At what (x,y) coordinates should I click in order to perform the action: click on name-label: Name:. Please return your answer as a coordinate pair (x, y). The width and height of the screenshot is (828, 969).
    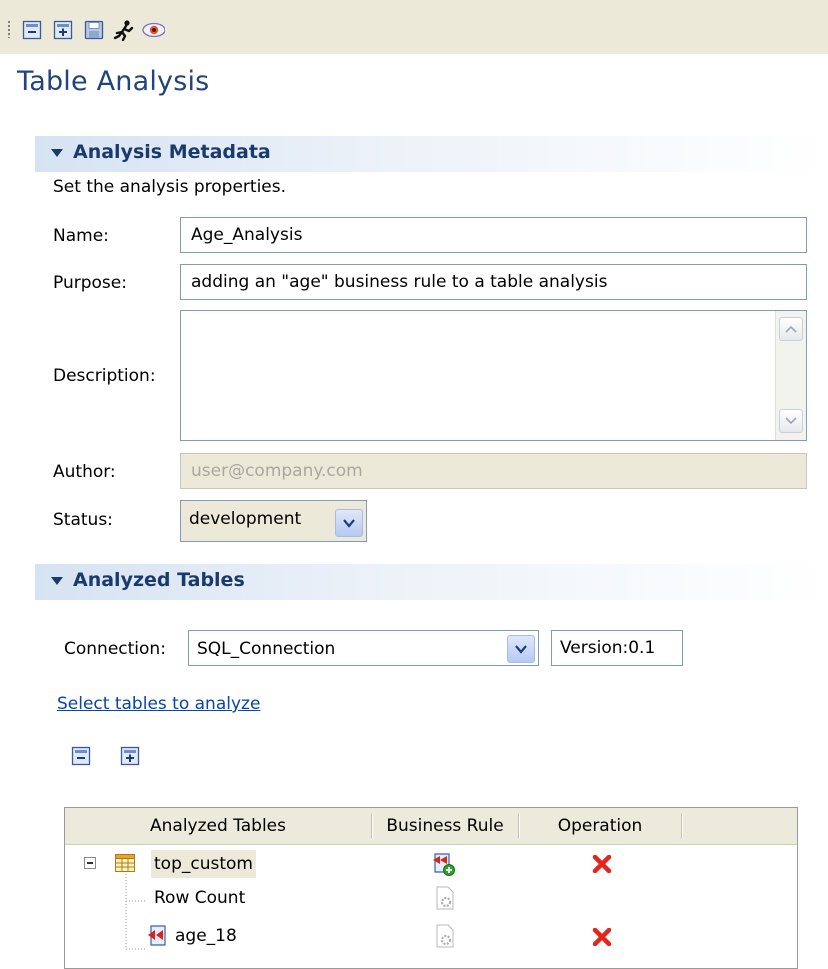
    Looking at the image, I should click on (81, 236).